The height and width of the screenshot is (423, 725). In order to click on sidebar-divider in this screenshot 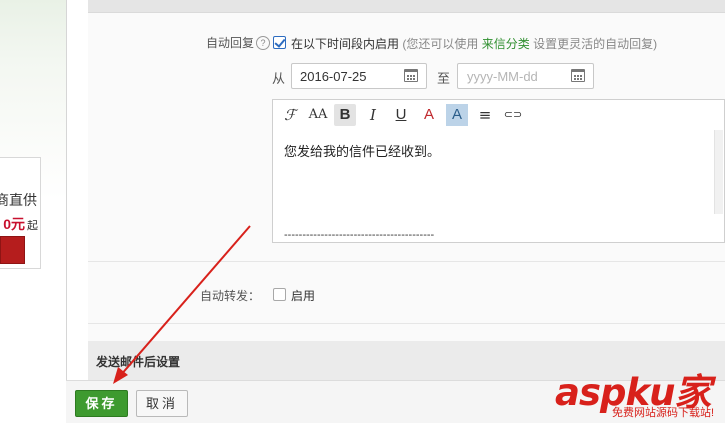, I will do `click(66, 190)`.